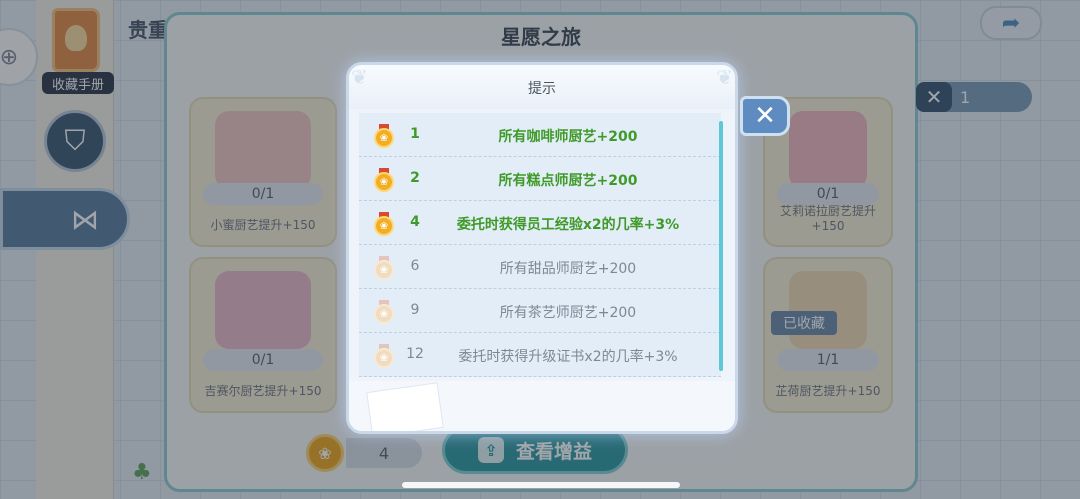 This screenshot has width=1080, height=499. What do you see at coordinates (415, 310) in the screenshot?
I see `level-number: 9` at bounding box center [415, 310].